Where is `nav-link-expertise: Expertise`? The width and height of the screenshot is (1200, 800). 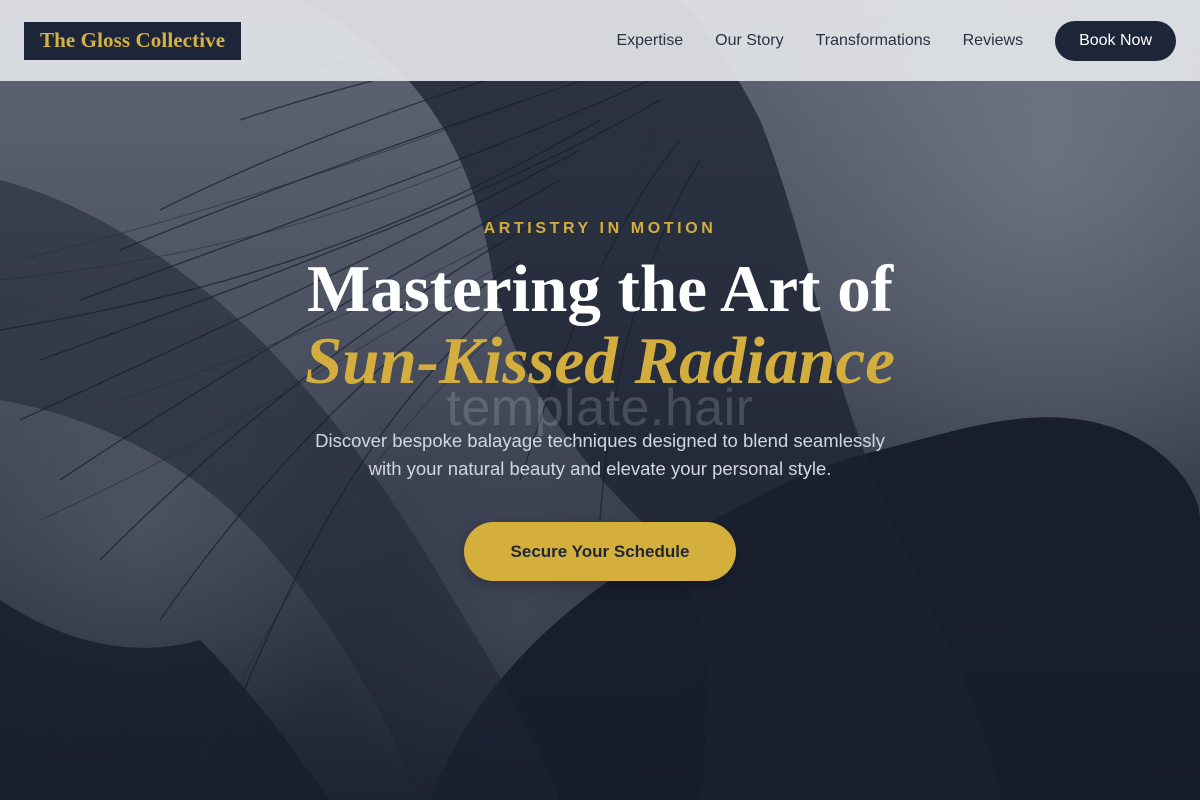
nav-link-expertise: Expertise is located at coordinates (649, 41).